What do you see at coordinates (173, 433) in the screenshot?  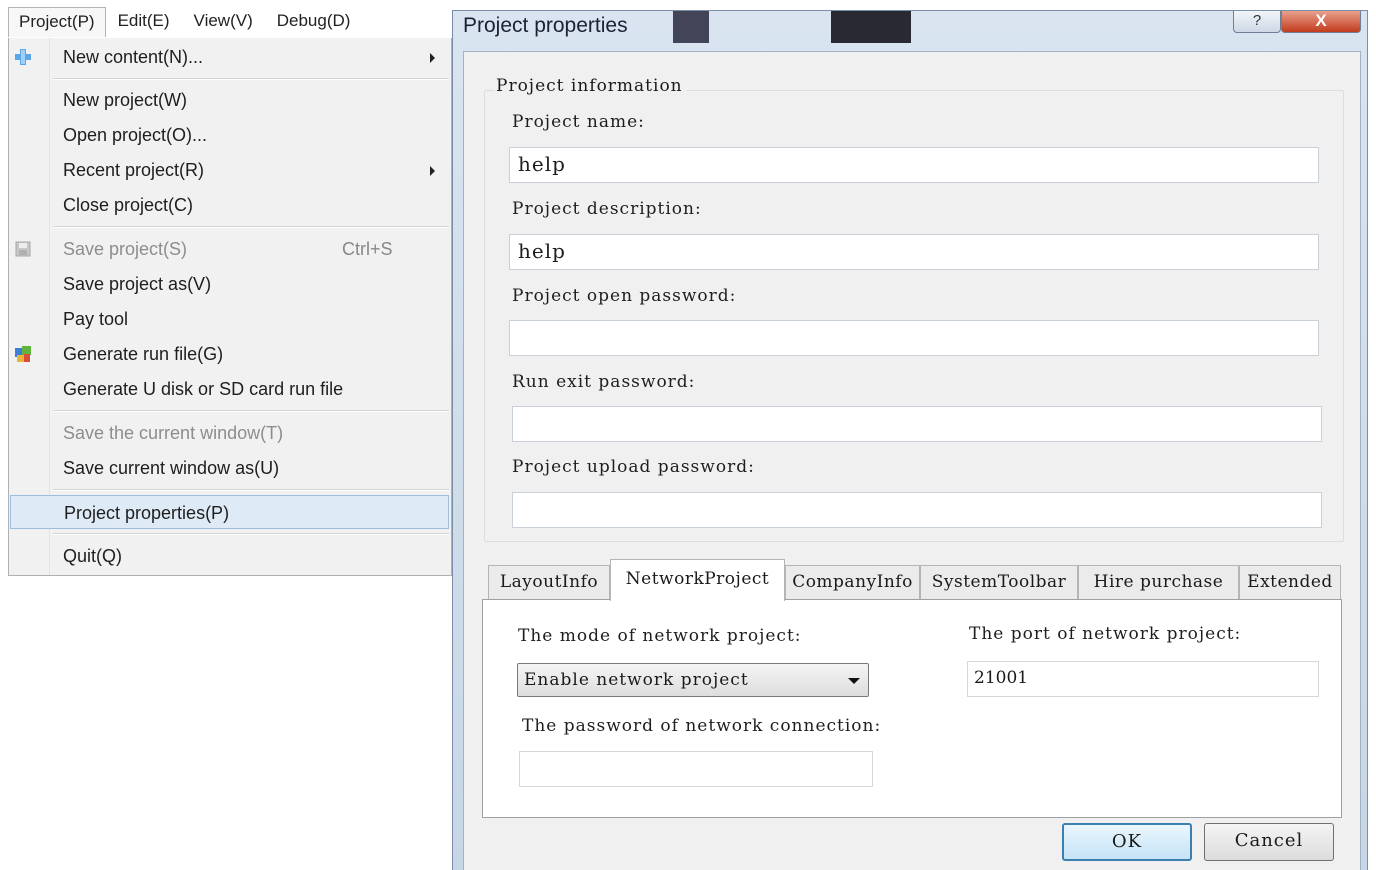 I see `menu-item-label: Save the current window(T)` at bounding box center [173, 433].